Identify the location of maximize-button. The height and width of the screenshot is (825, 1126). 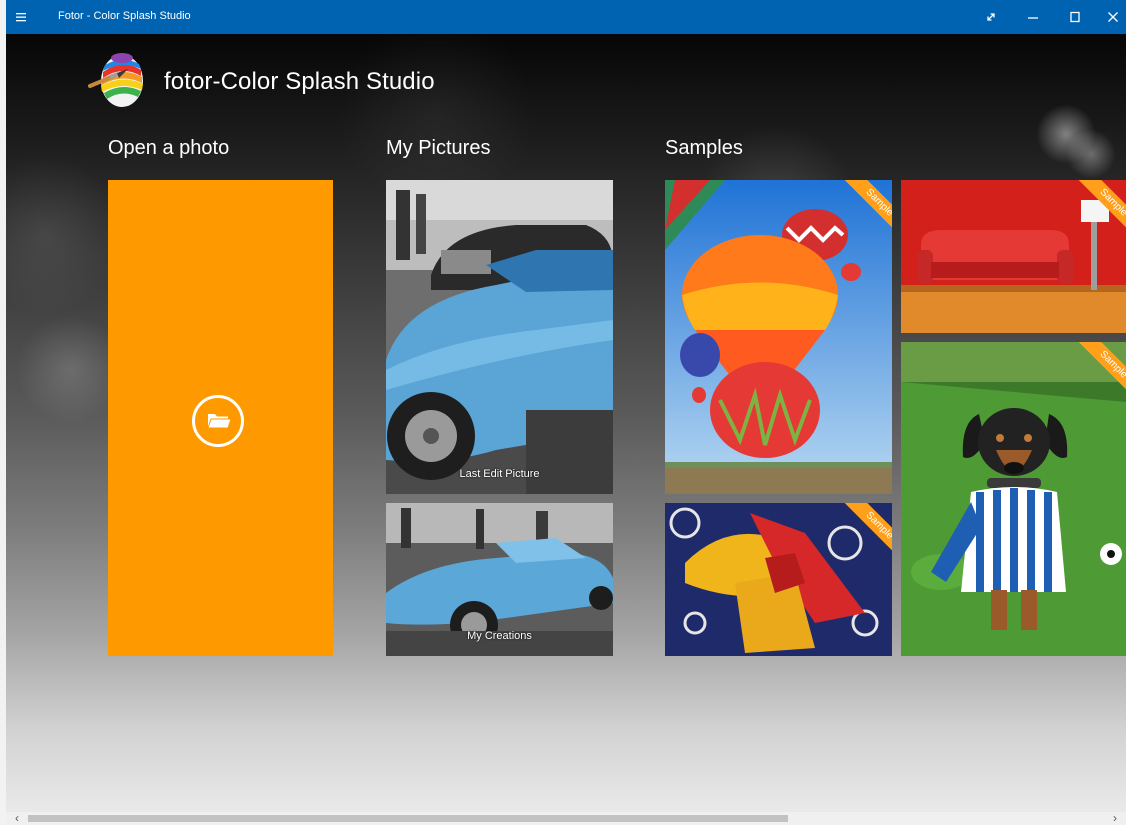
(1075, 17).